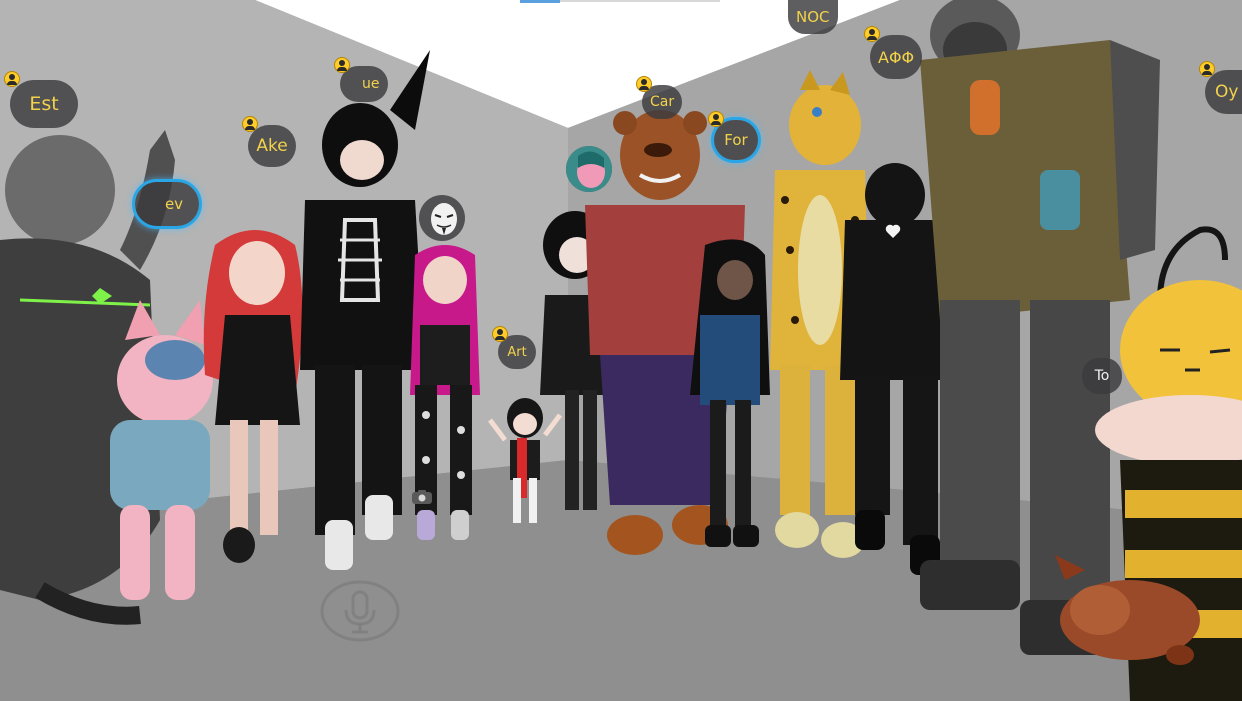 Image resolution: width=1242 pixels, height=701 pixels. What do you see at coordinates (360, 611) in the screenshot?
I see `microphone-icon` at bounding box center [360, 611].